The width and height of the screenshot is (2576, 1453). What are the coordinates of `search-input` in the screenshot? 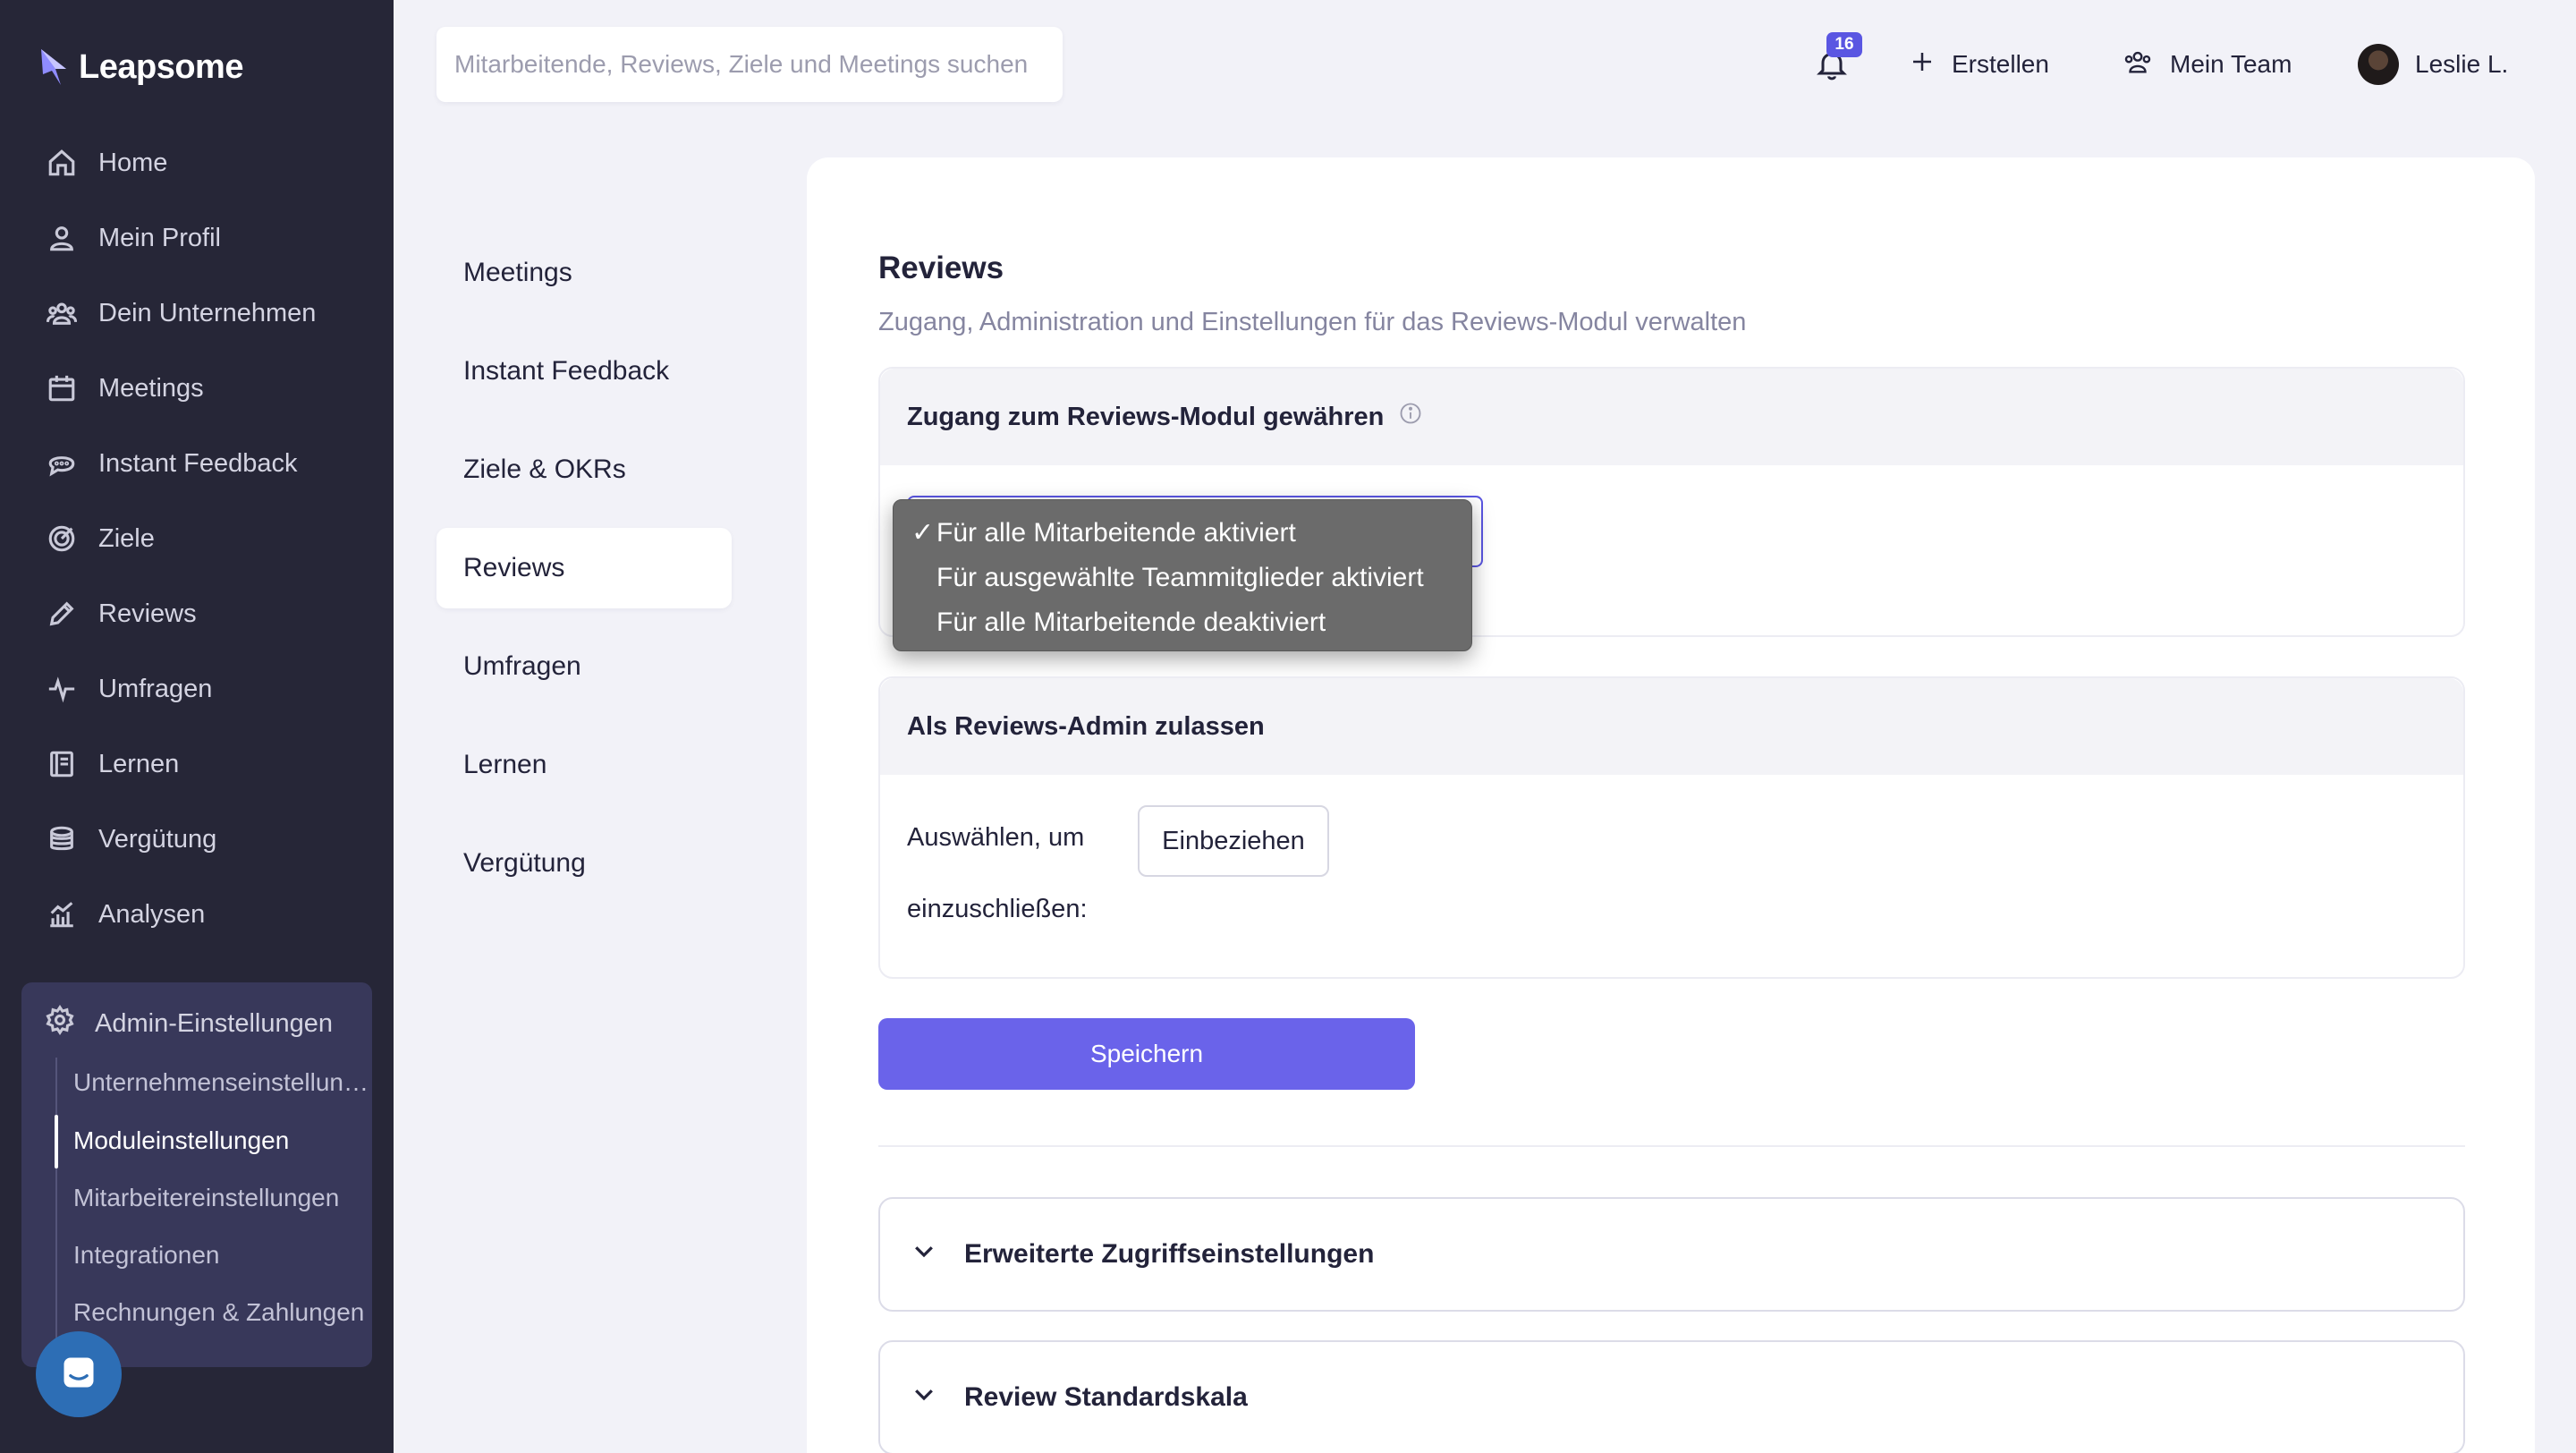 It's located at (749, 64).